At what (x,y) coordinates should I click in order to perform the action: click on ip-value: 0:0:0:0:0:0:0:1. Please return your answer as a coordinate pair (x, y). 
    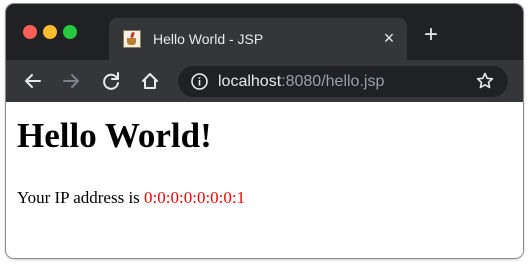
    Looking at the image, I should click on (195, 197).